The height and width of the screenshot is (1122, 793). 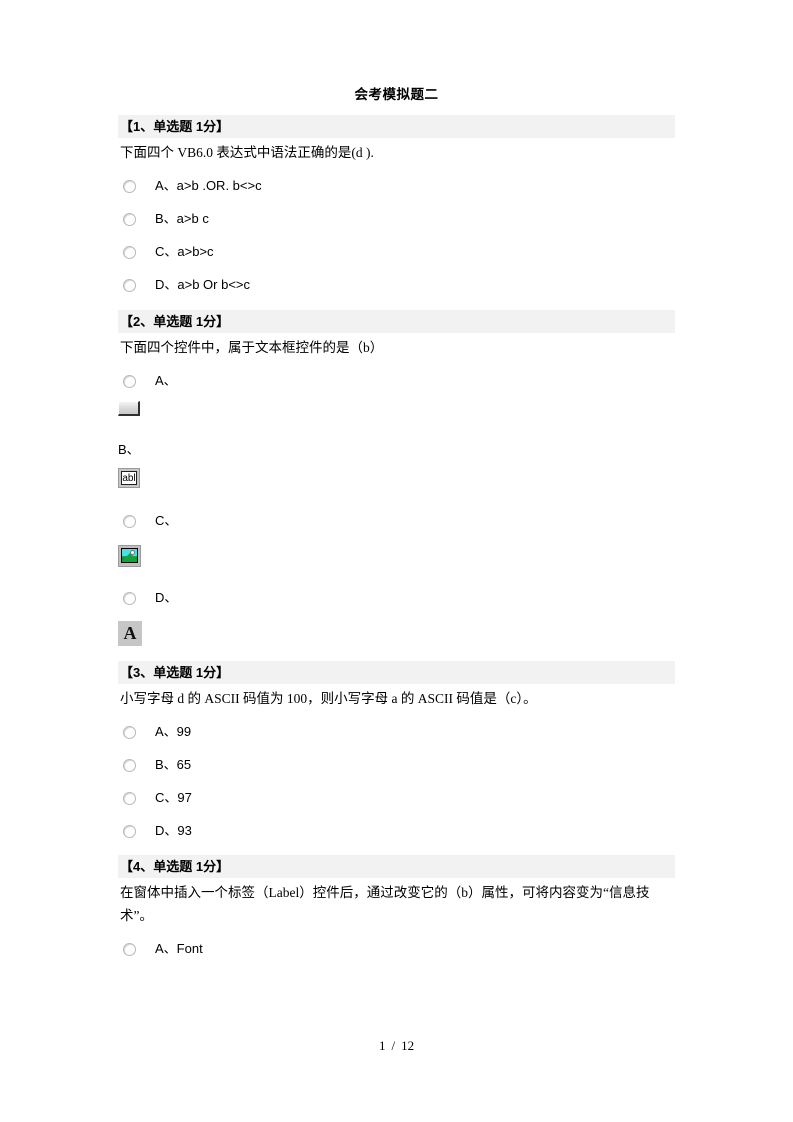 What do you see at coordinates (173, 830) in the screenshot?
I see `option-label: D、93` at bounding box center [173, 830].